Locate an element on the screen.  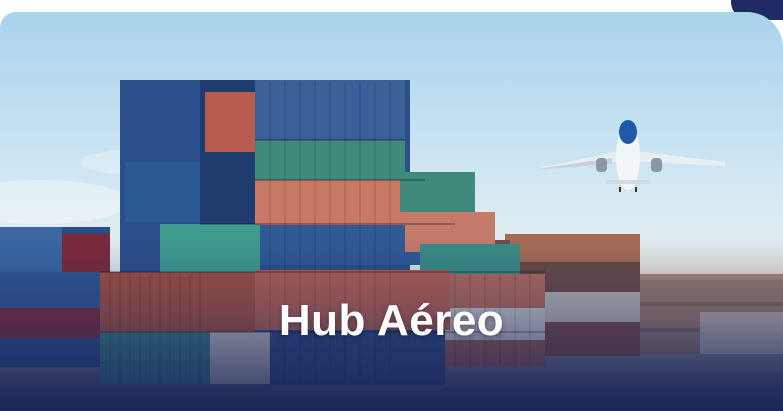
card-title: Hub Aéreo is located at coordinates (391, 320).